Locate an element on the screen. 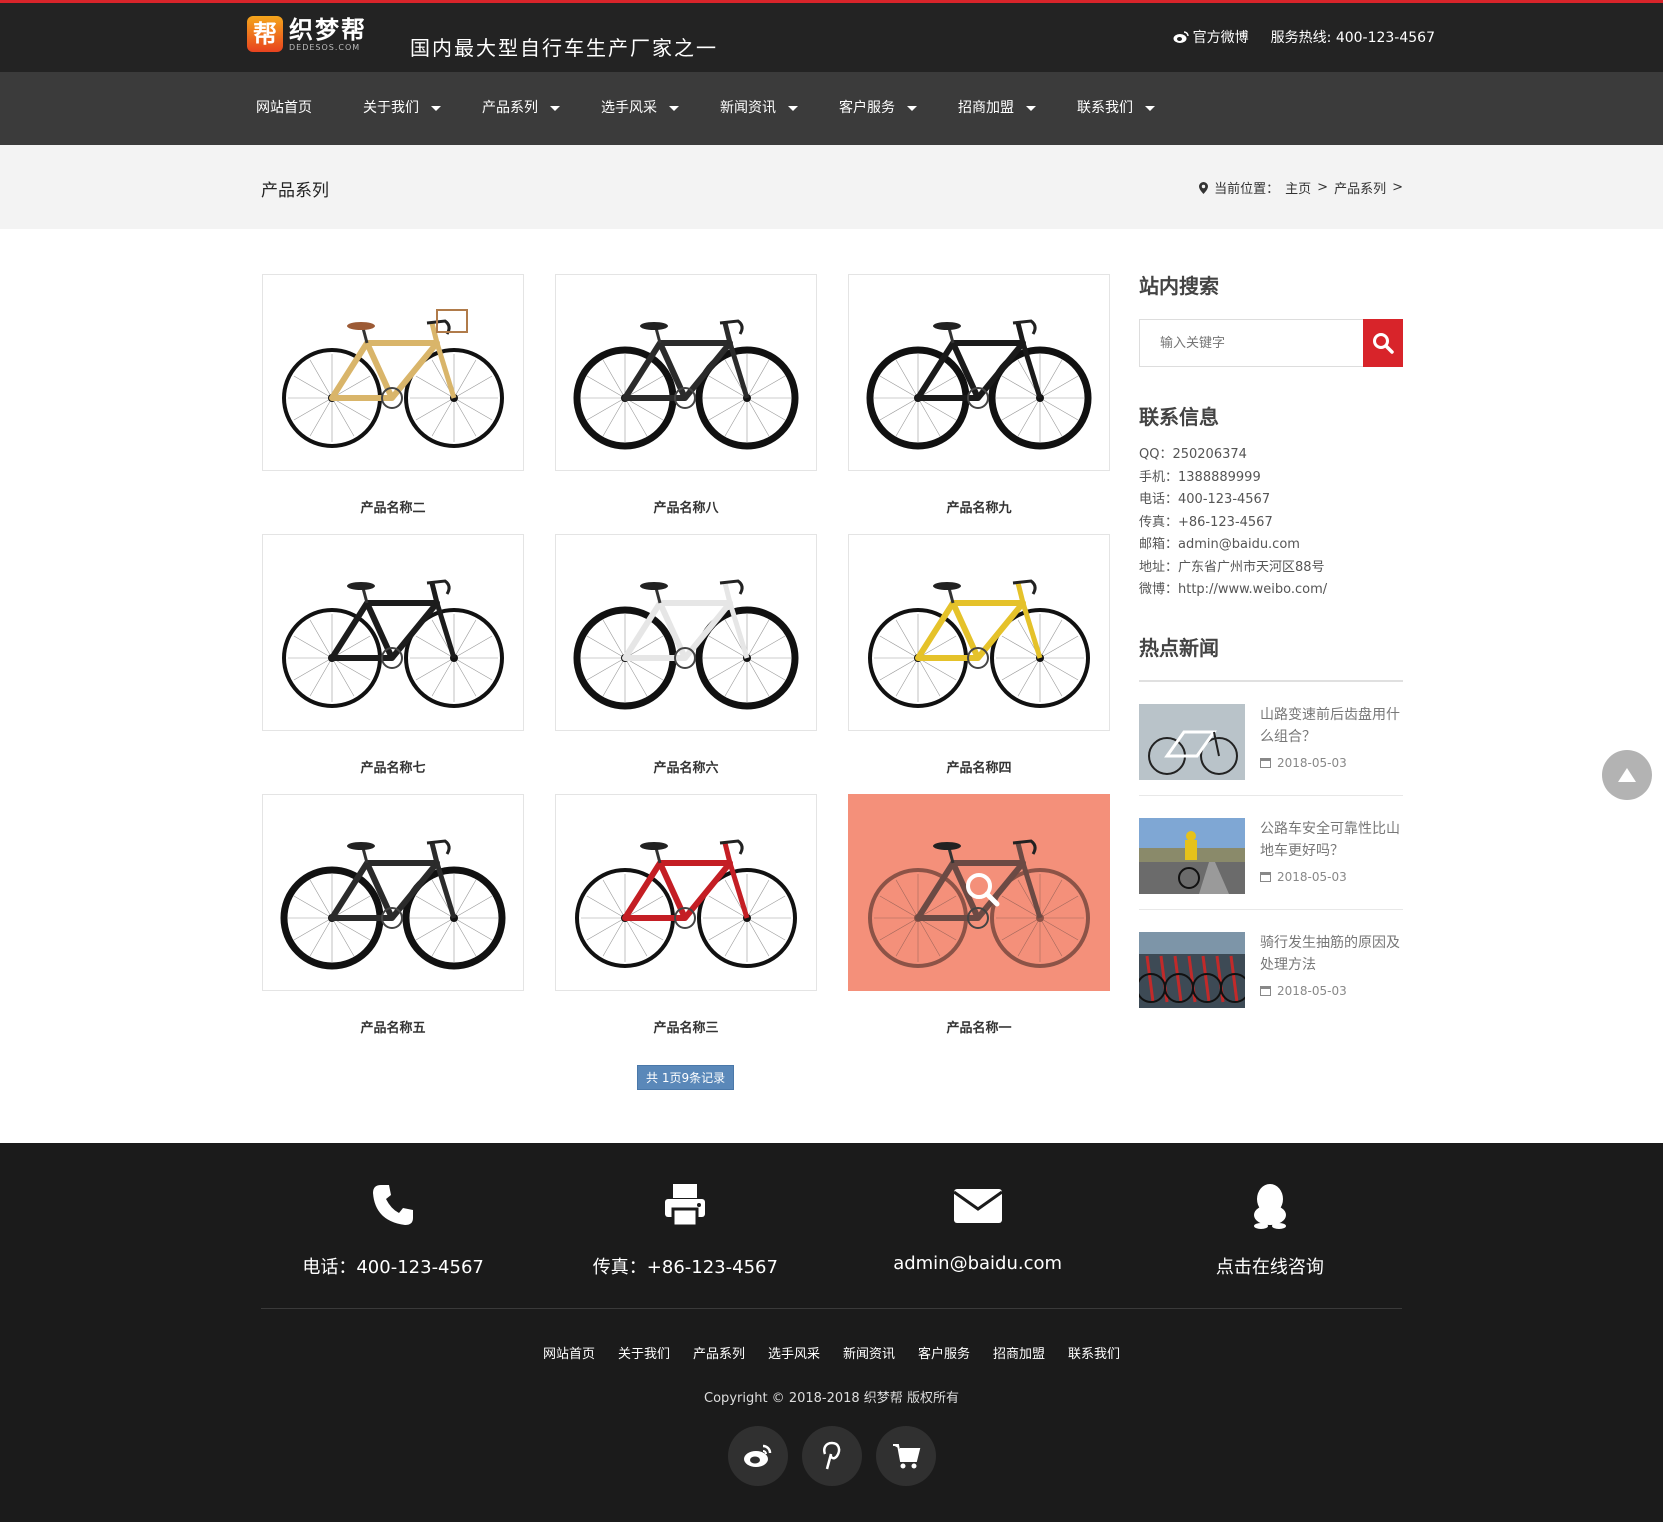  product-name: 产品名称九 is located at coordinates (979, 506).